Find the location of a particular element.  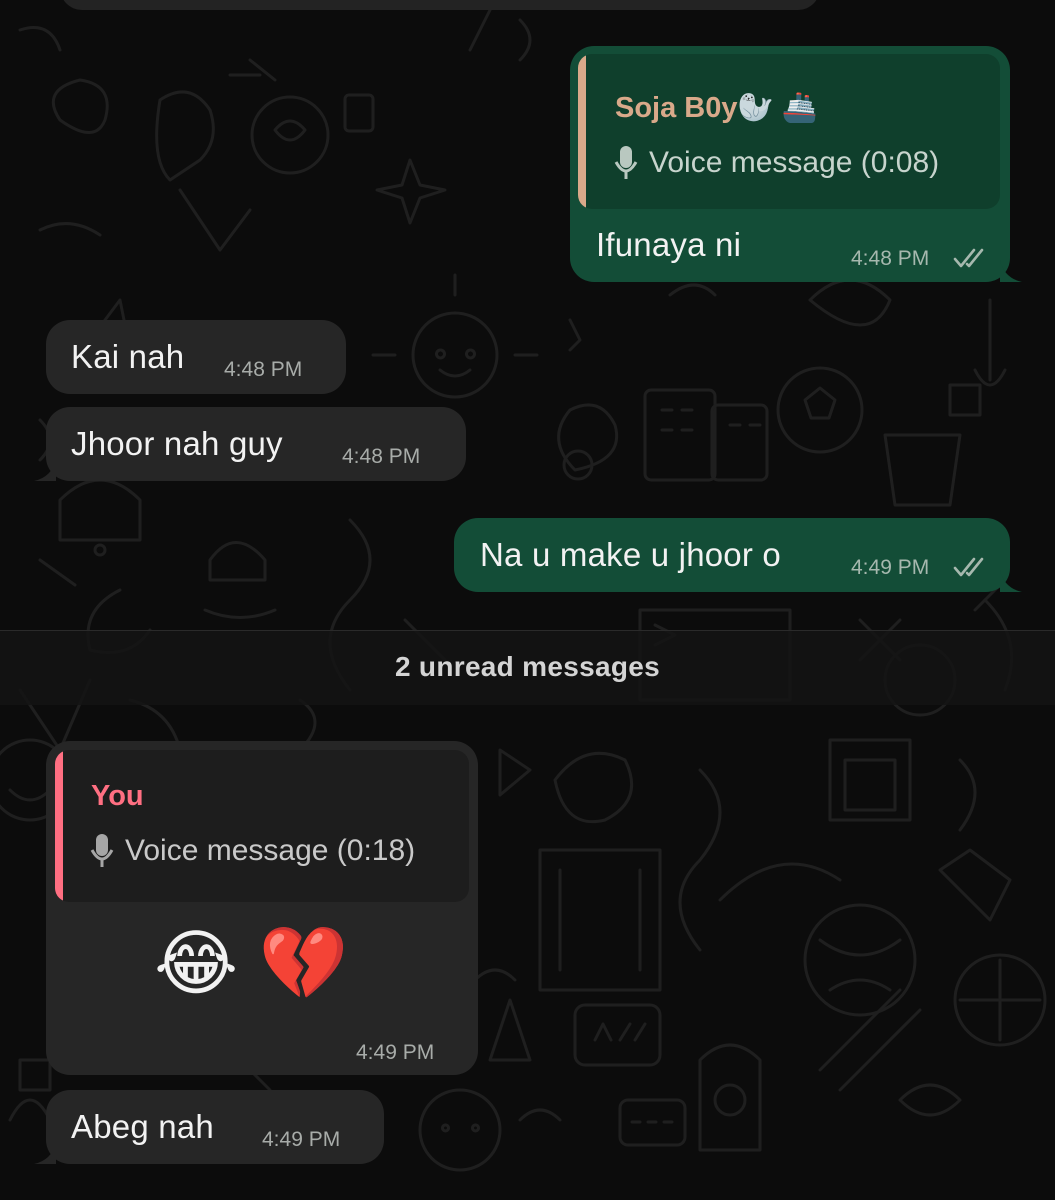

message-emoji-text: 😂 💔 is located at coordinates (251, 964).